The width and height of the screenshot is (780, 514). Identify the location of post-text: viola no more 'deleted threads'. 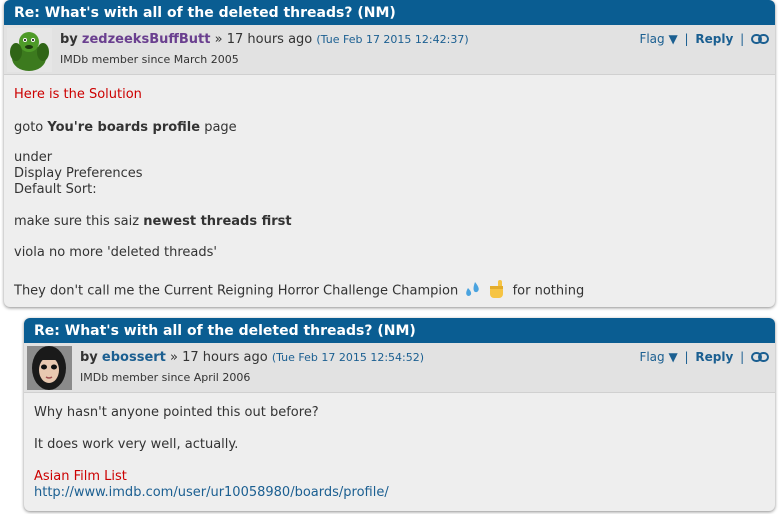
(115, 252).